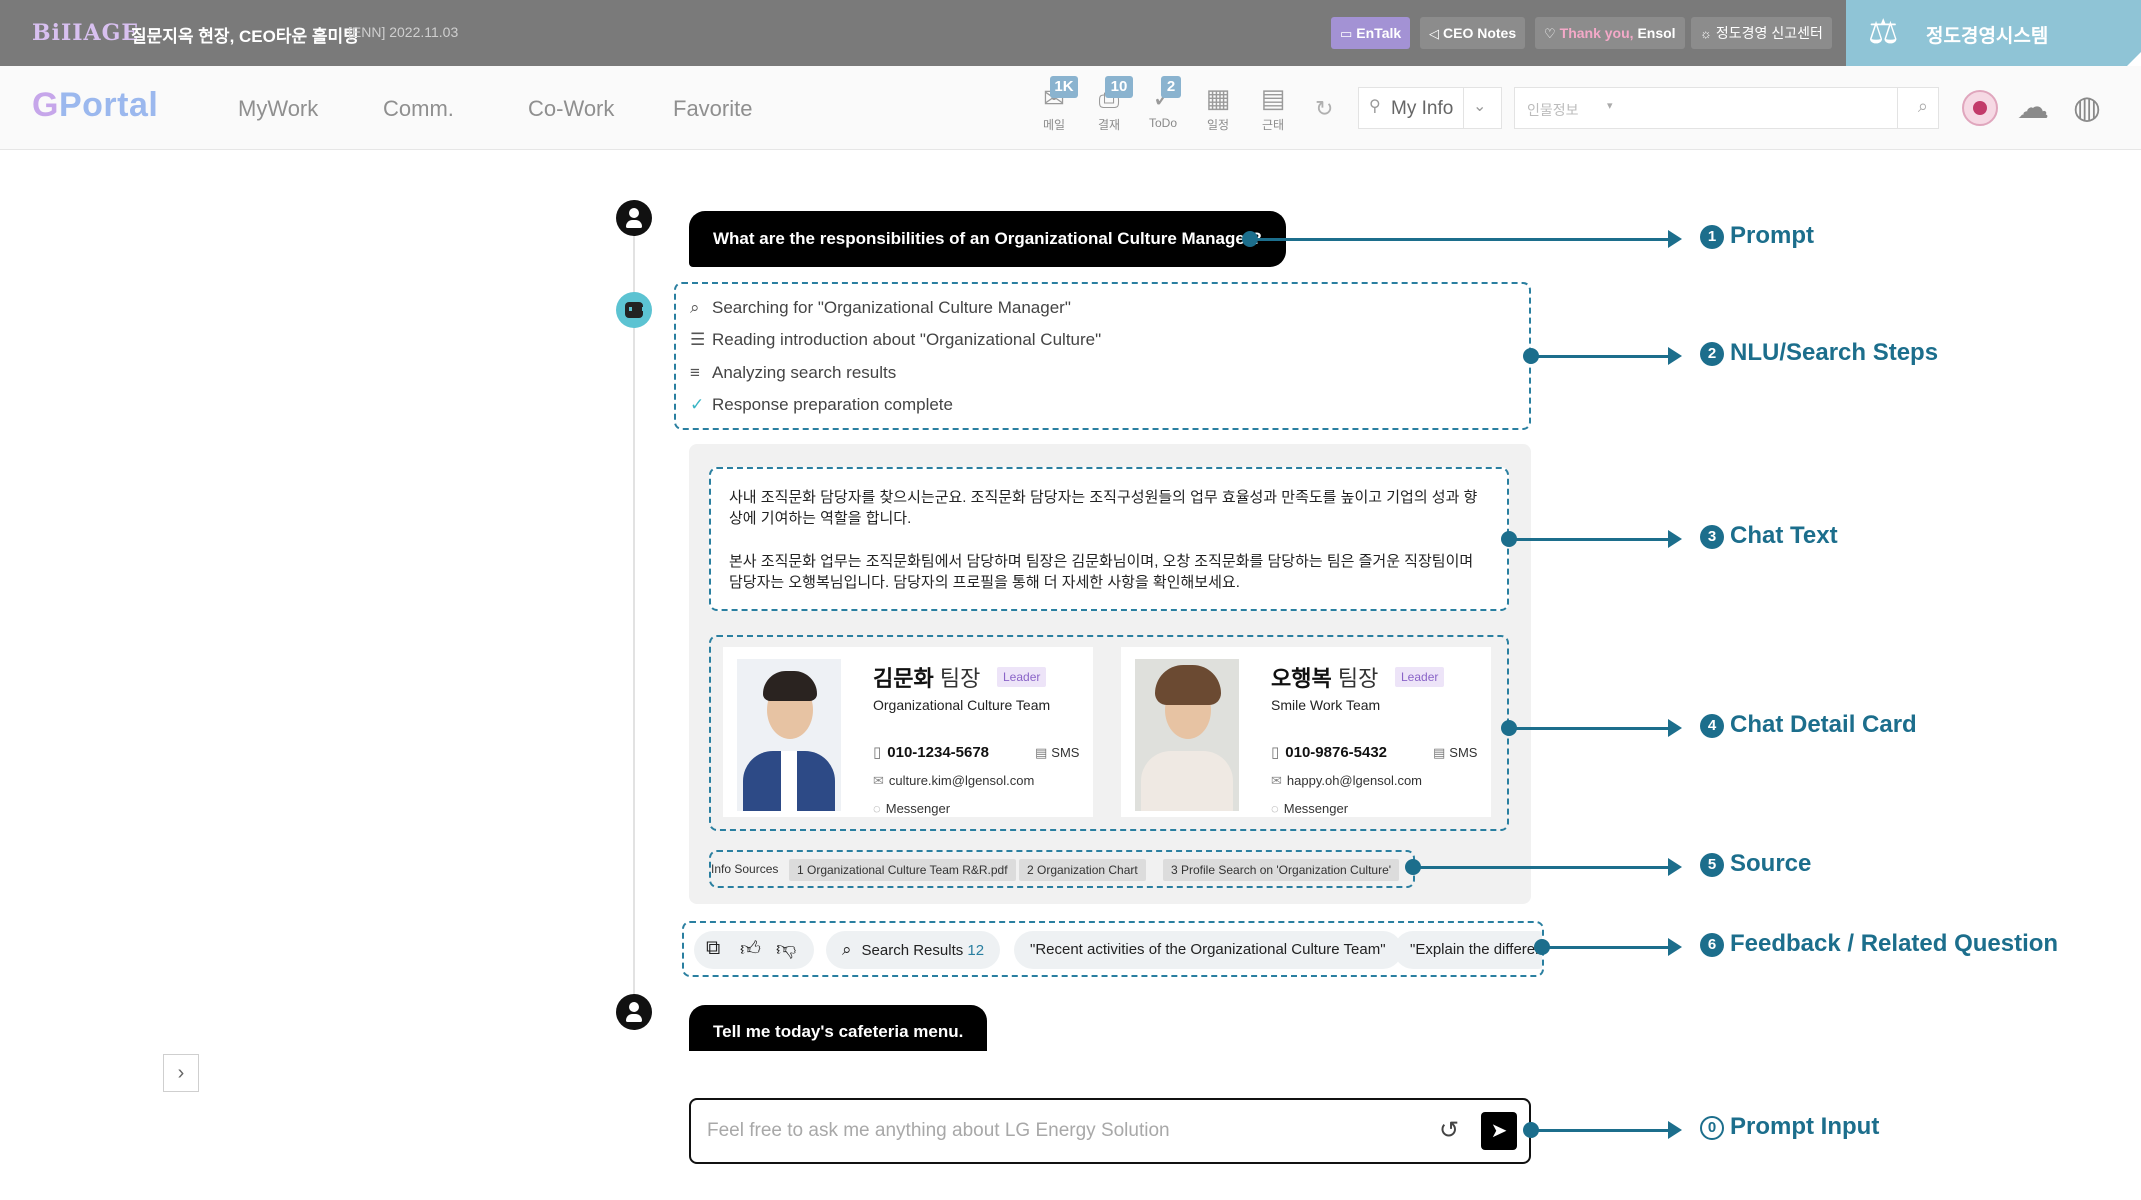 This screenshot has height=1200, width=2141. Describe the element at coordinates (902, 870) in the screenshot. I see `source-chip: 1 Organizational Culture Team R&R.pdf` at that location.